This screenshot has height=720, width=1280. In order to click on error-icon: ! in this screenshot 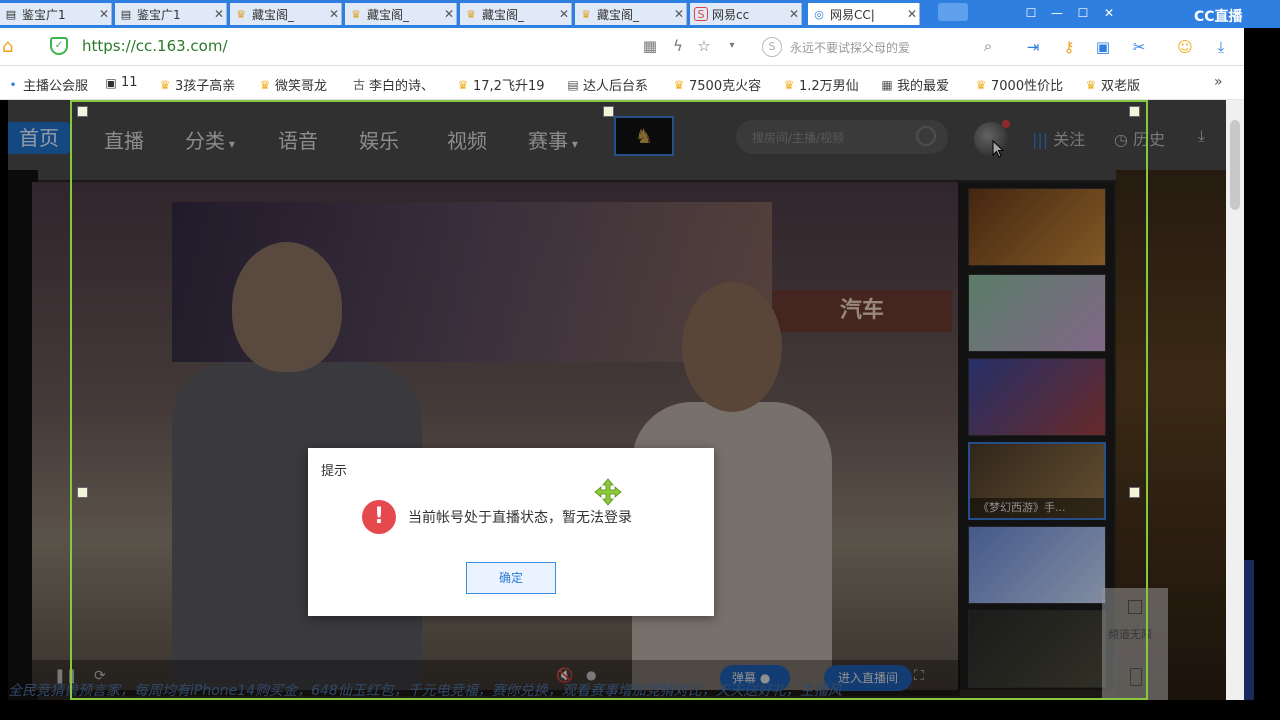, I will do `click(379, 517)`.